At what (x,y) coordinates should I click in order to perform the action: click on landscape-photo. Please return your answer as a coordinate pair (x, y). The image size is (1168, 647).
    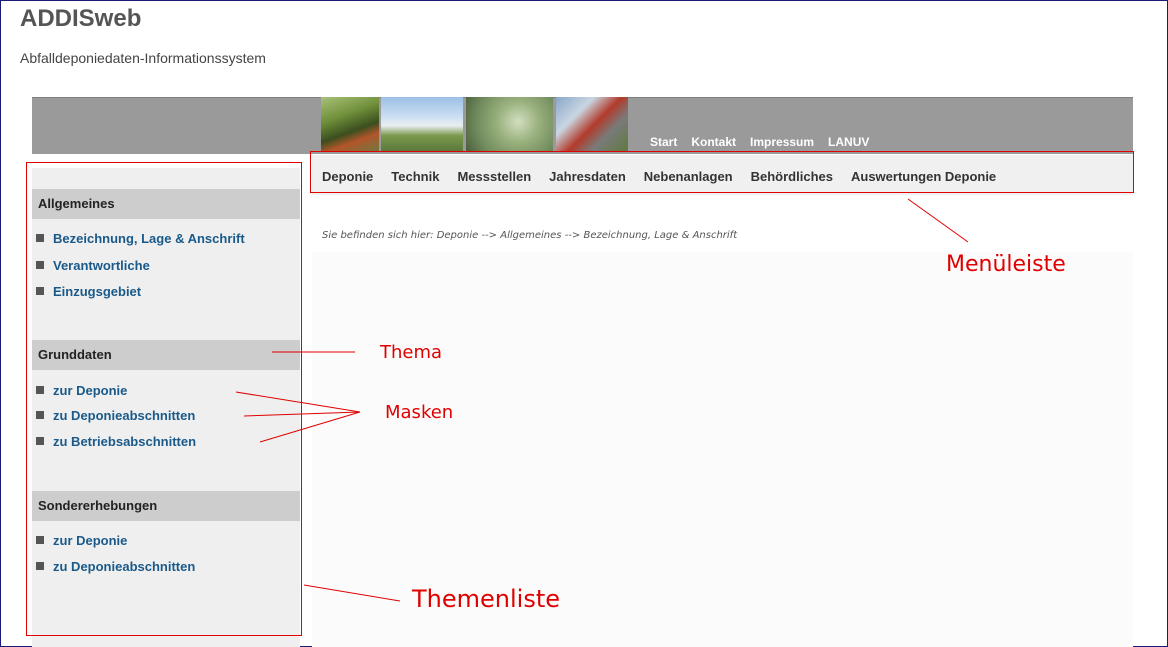
    Looking at the image, I should click on (422, 124).